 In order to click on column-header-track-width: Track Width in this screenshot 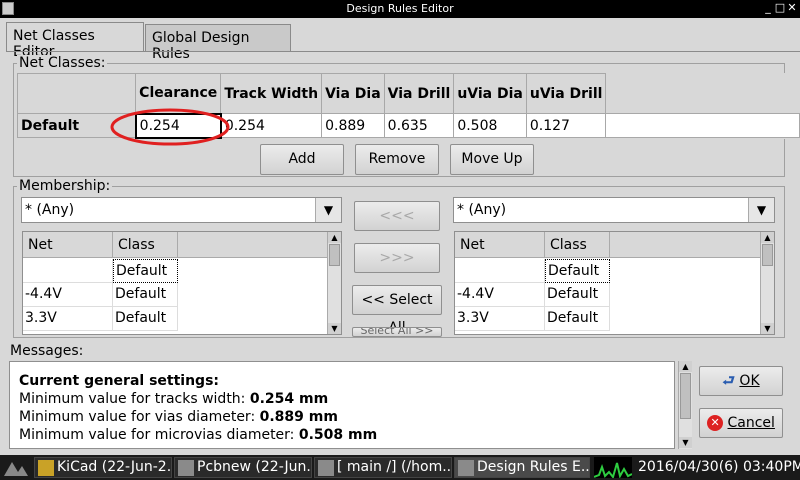, I will do `click(271, 93)`.